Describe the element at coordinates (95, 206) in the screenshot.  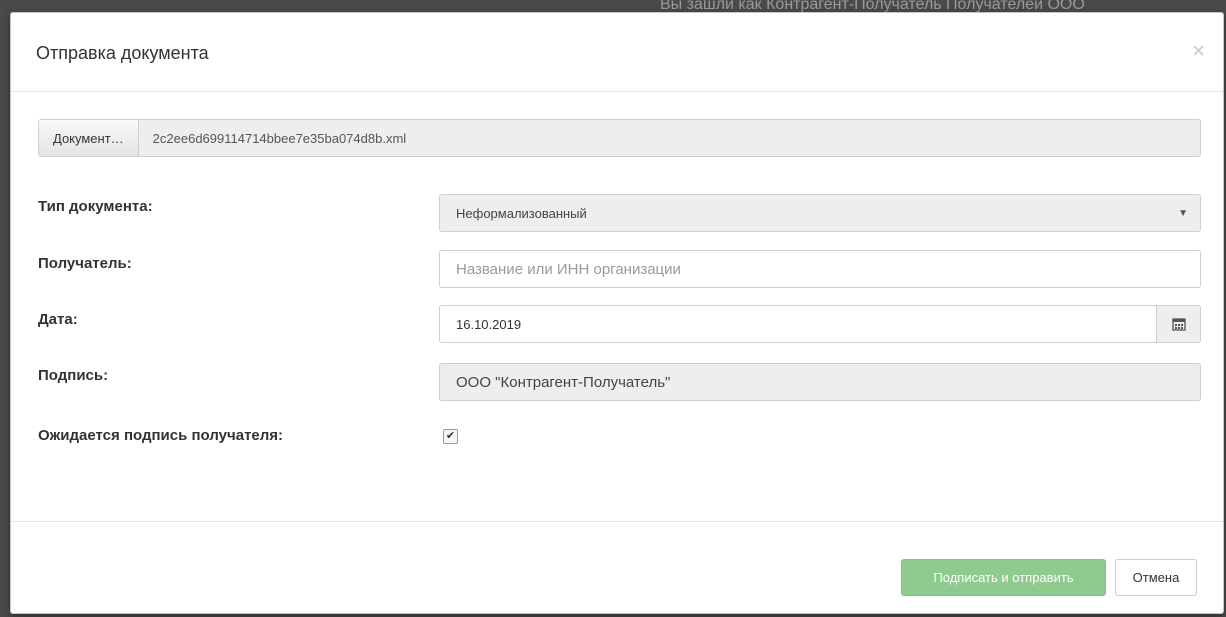
I see `doc-type-label: Тип документа:` at that location.